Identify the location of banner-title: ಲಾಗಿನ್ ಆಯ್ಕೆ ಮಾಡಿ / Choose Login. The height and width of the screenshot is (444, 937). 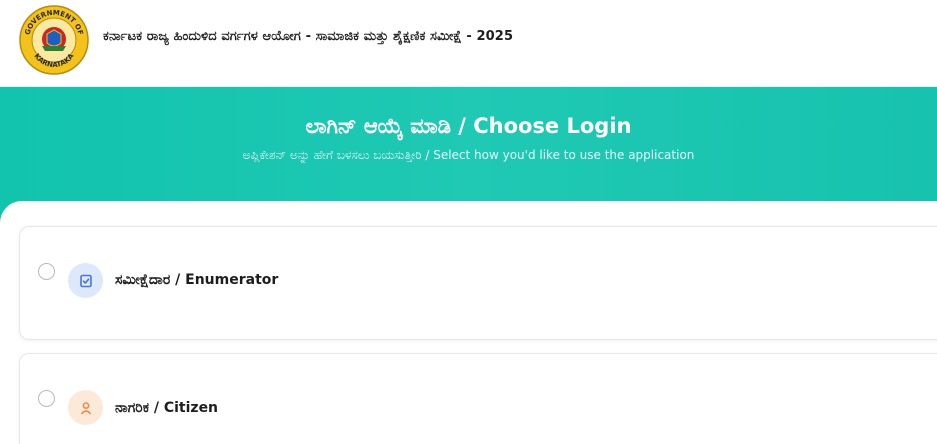
(468, 126).